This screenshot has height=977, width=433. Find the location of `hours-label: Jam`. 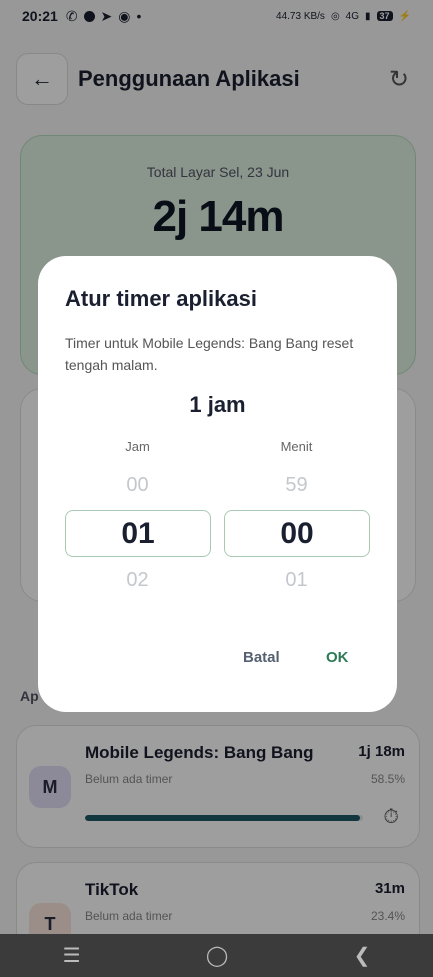

hours-label: Jam is located at coordinates (137, 446).